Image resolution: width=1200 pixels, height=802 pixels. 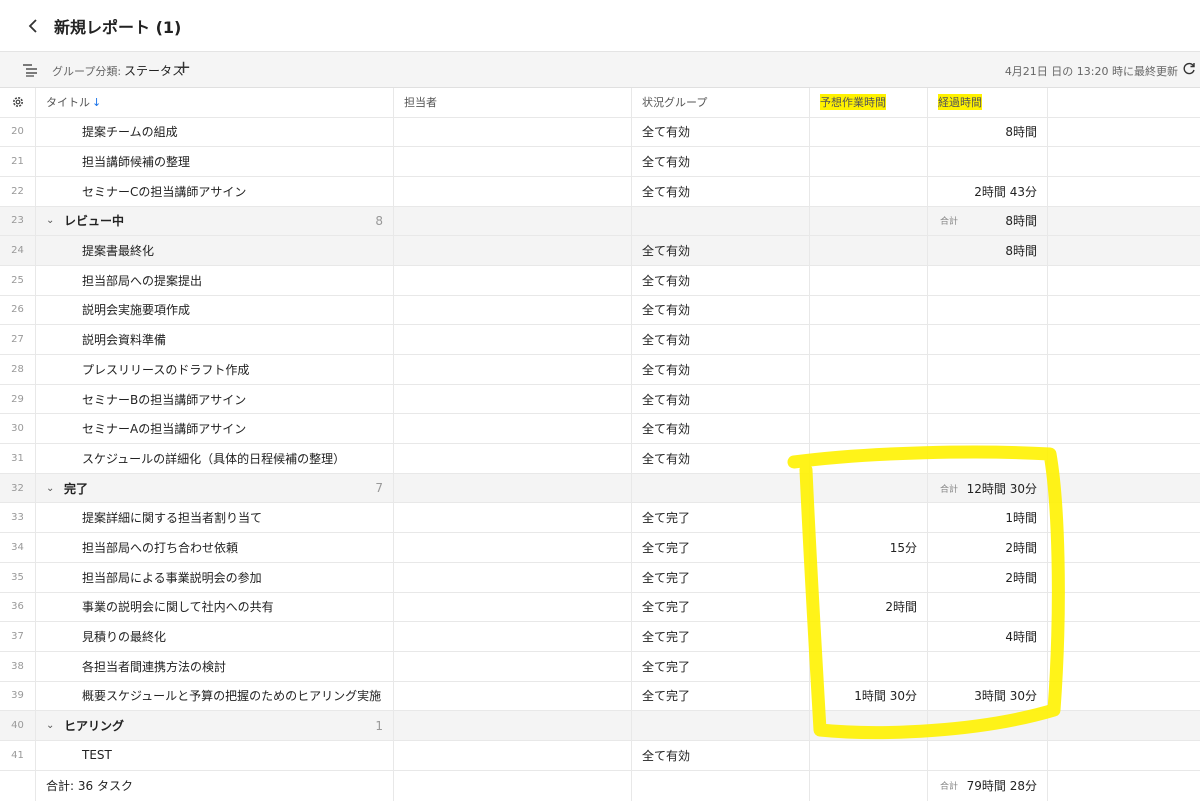 I want to click on task-title: 概要スケジュールと予算の把握のためのヒアリング実施, so click(x=215, y=696).